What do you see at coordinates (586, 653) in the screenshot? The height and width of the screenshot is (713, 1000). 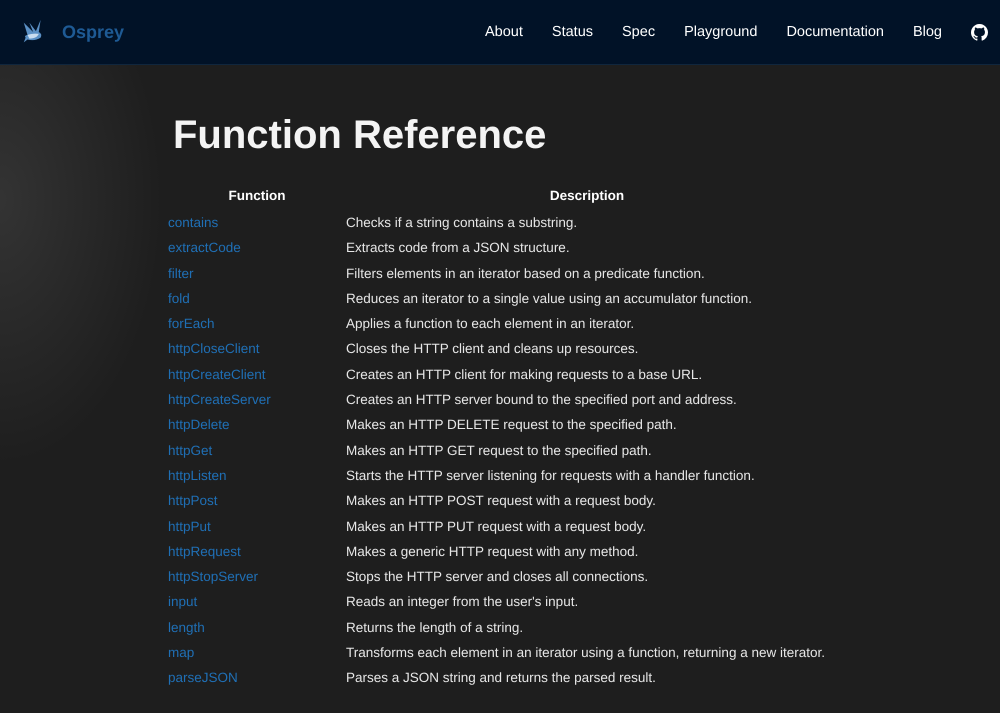 I see `description-cell-text: Transforms each element in an iterator using a function, returning a new iterator.` at bounding box center [586, 653].